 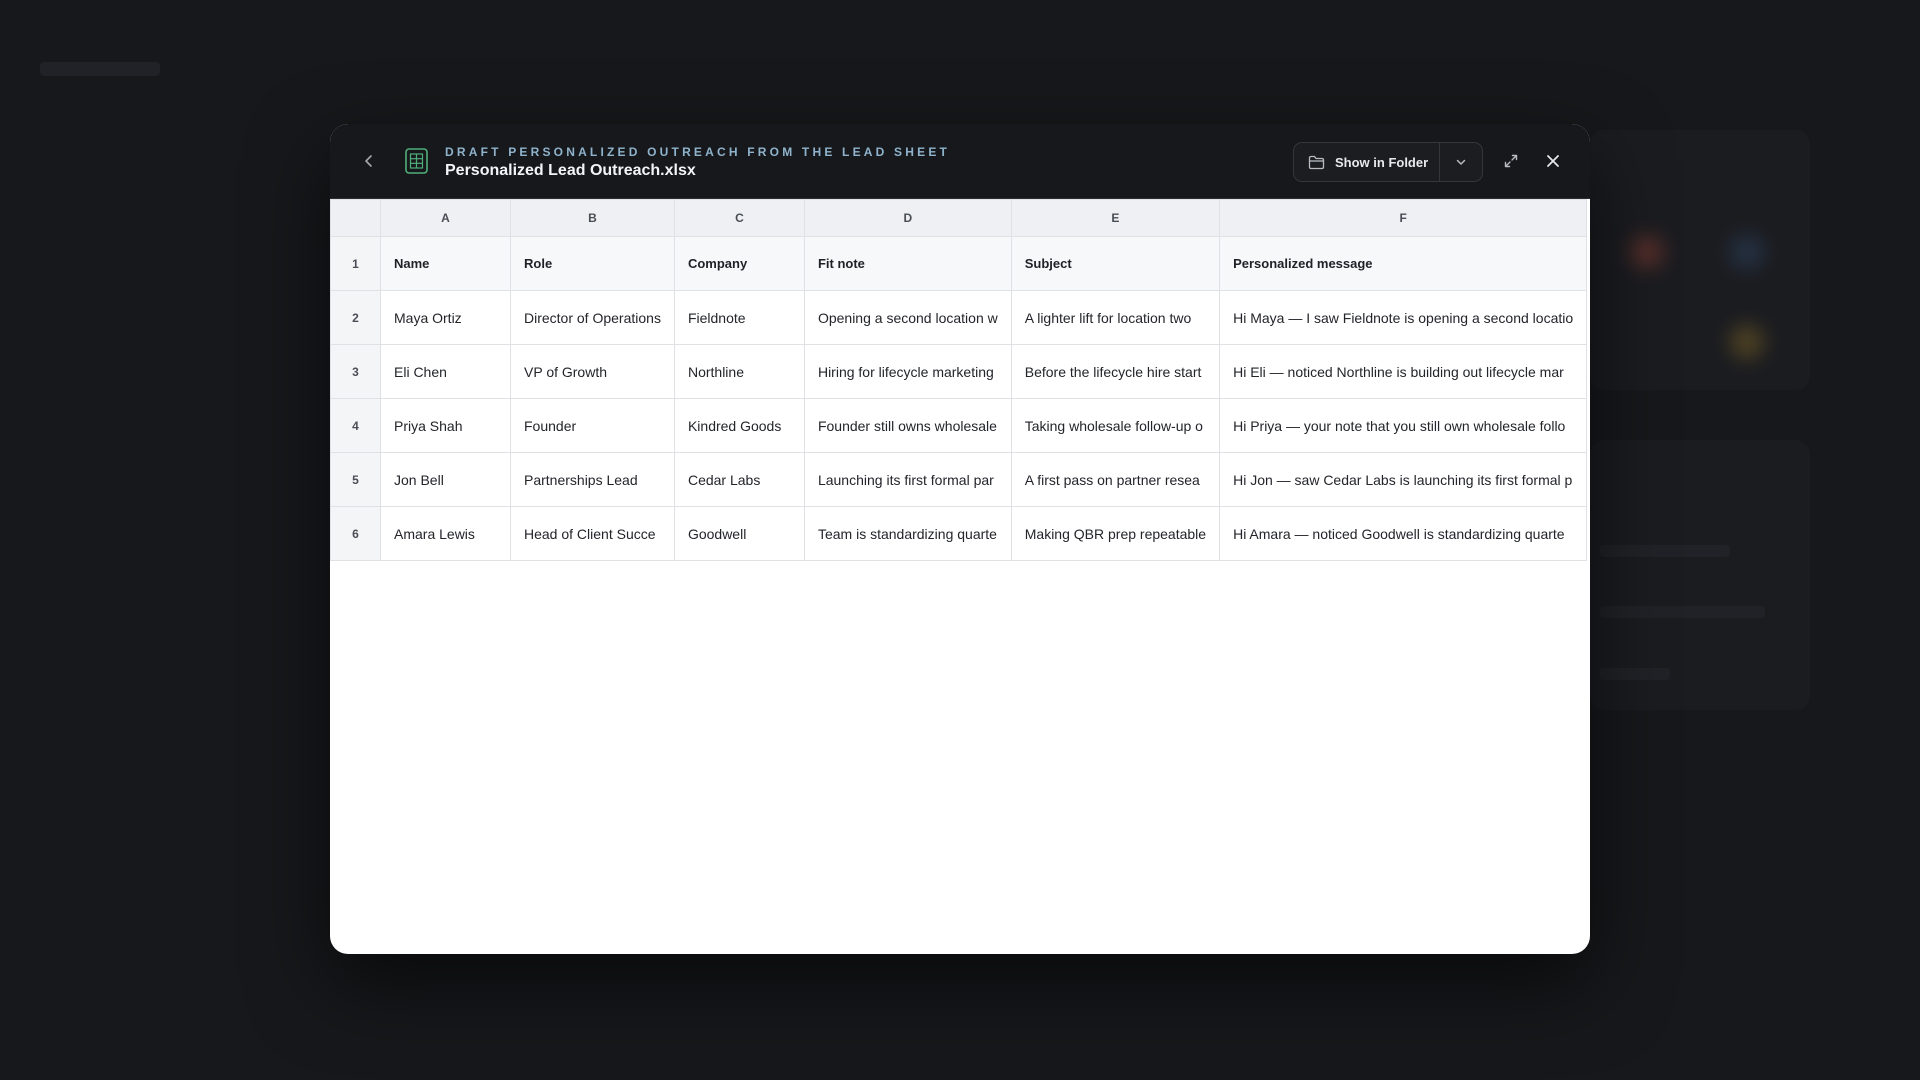 What do you see at coordinates (1115, 479) in the screenshot?
I see `cell-subject: A first pass on partner resea` at bounding box center [1115, 479].